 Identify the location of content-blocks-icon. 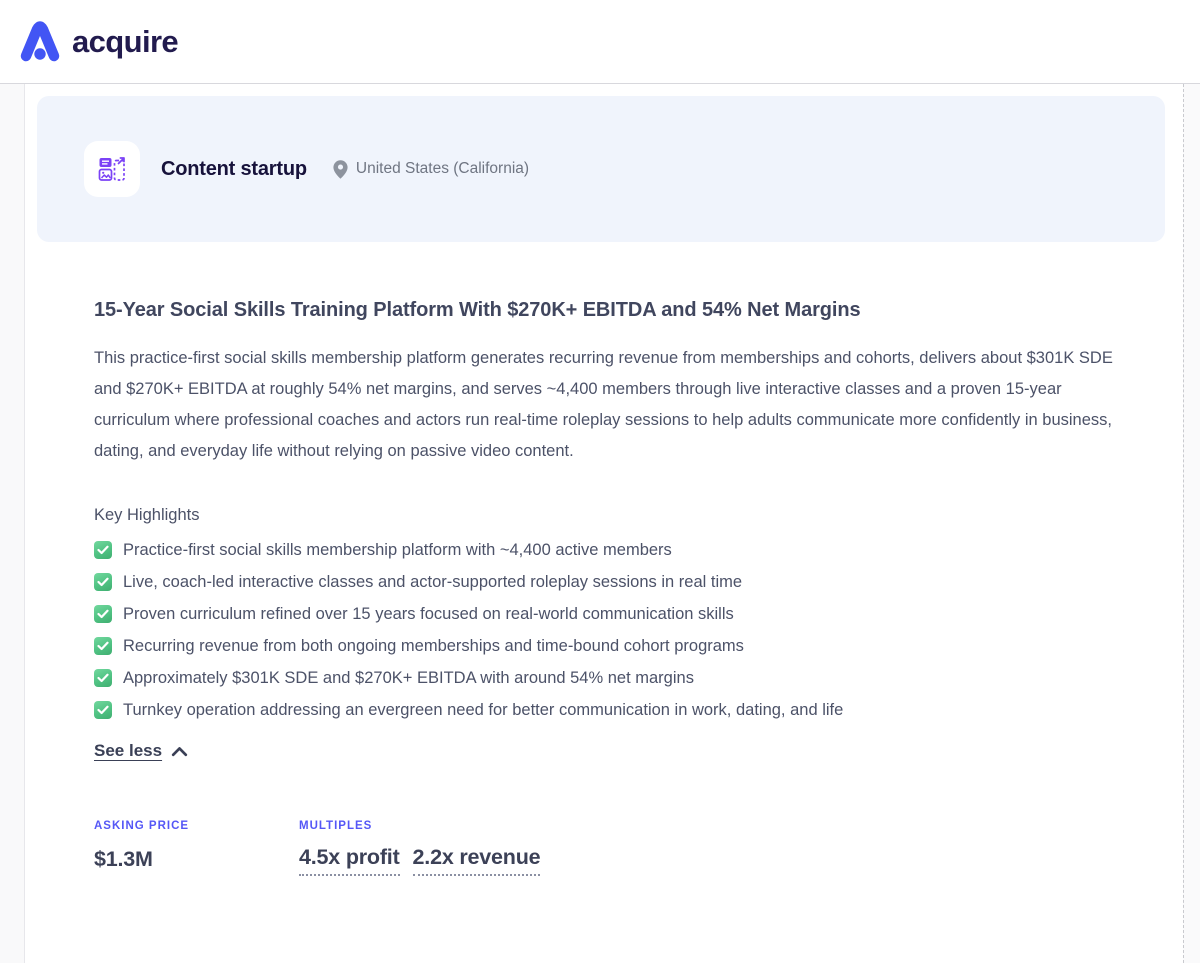
(112, 169).